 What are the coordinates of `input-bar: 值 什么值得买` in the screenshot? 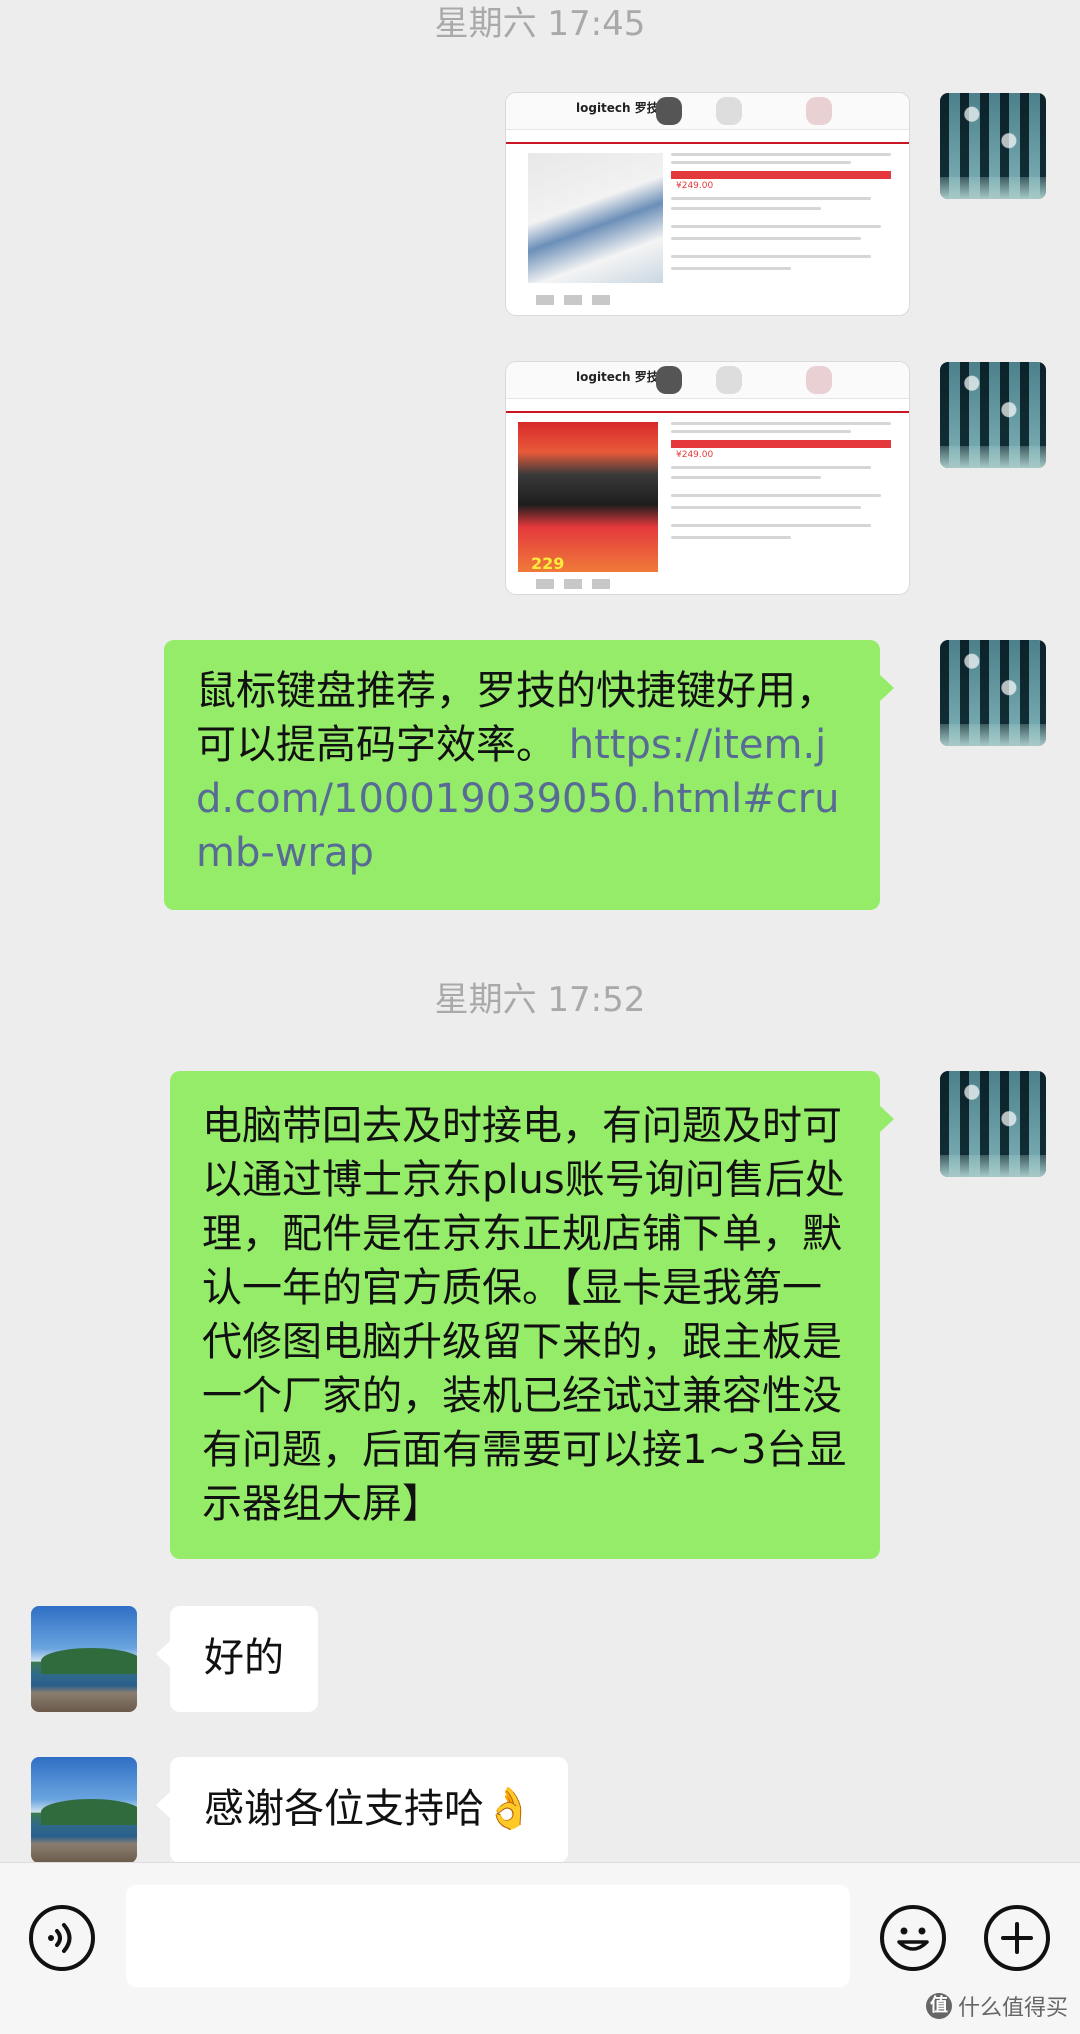 It's located at (540, 1948).